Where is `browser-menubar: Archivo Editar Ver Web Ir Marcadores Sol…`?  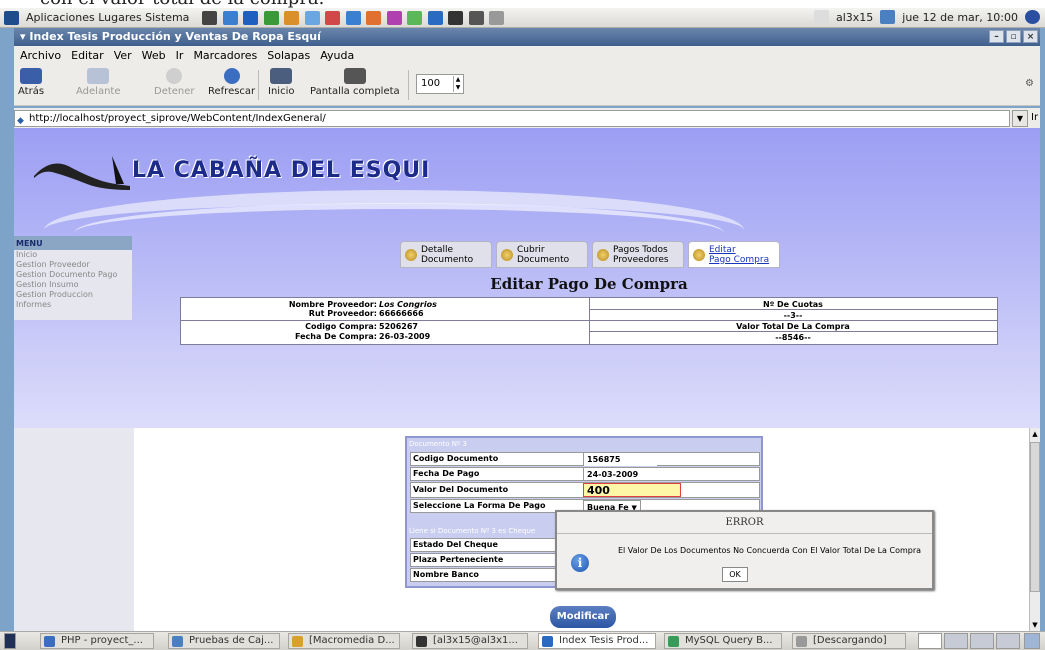 browser-menubar: Archivo Editar Ver Web Ir Marcadores Sol… is located at coordinates (527, 55).